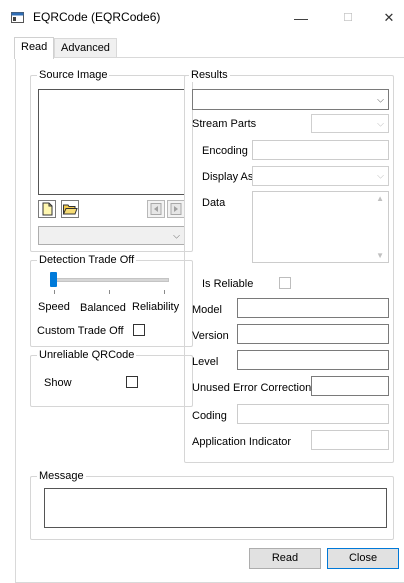  I want to click on version-label: Version, so click(210, 336).